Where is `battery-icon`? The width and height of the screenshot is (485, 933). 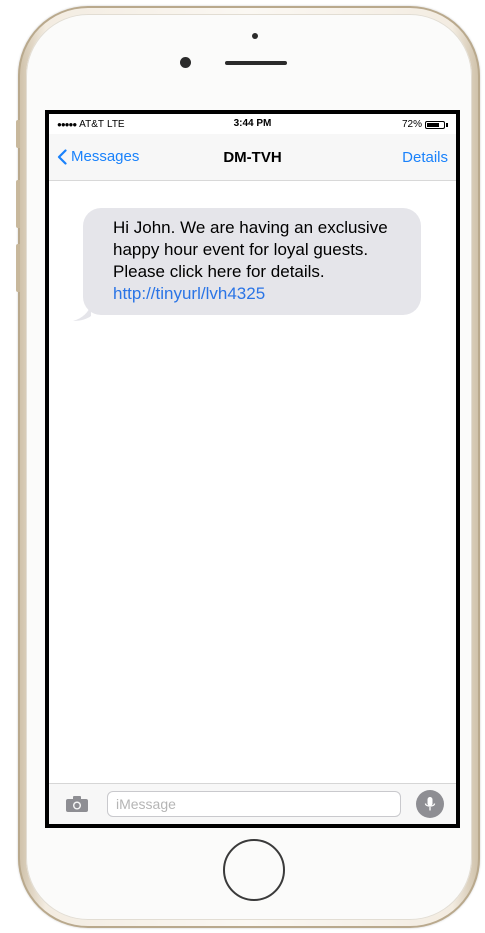 battery-icon is located at coordinates (435, 124).